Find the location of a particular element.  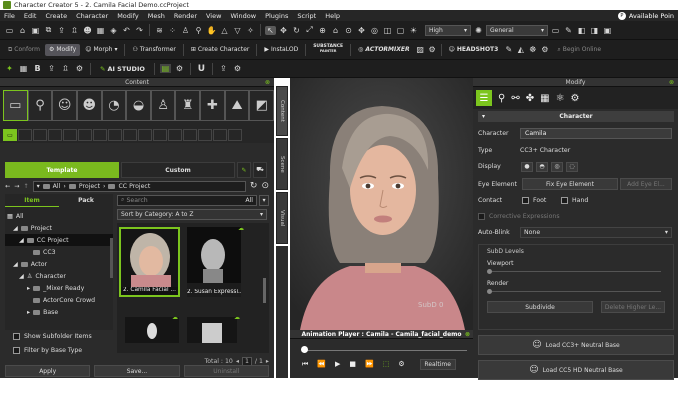

corrective-checkbox is located at coordinates (481, 216).